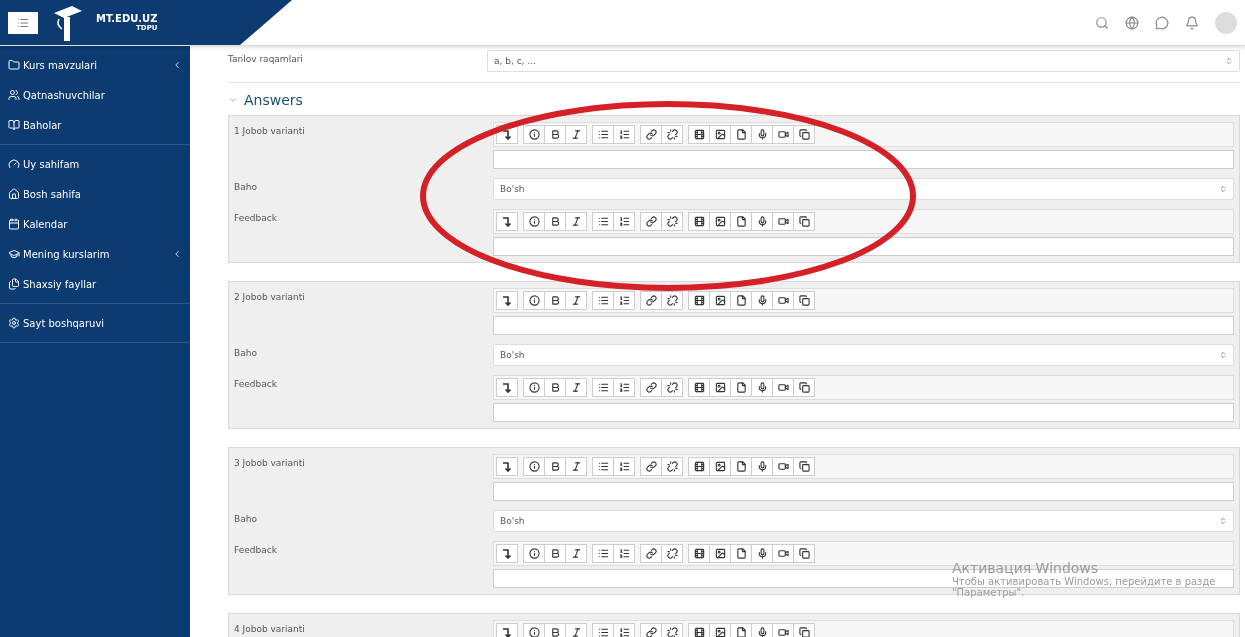 The width and height of the screenshot is (1245, 637). Describe the element at coordinates (95, 323) in the screenshot. I see `sidebar-item: Sayt boshqaruvi` at that location.